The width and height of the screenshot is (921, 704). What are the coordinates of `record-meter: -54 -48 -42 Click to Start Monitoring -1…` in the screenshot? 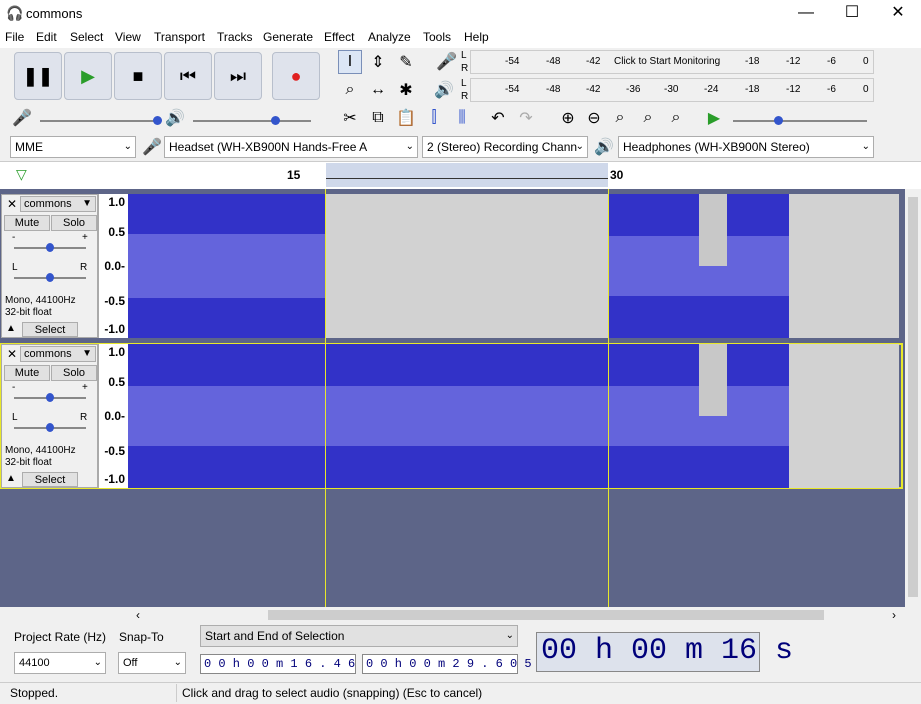 It's located at (672, 62).